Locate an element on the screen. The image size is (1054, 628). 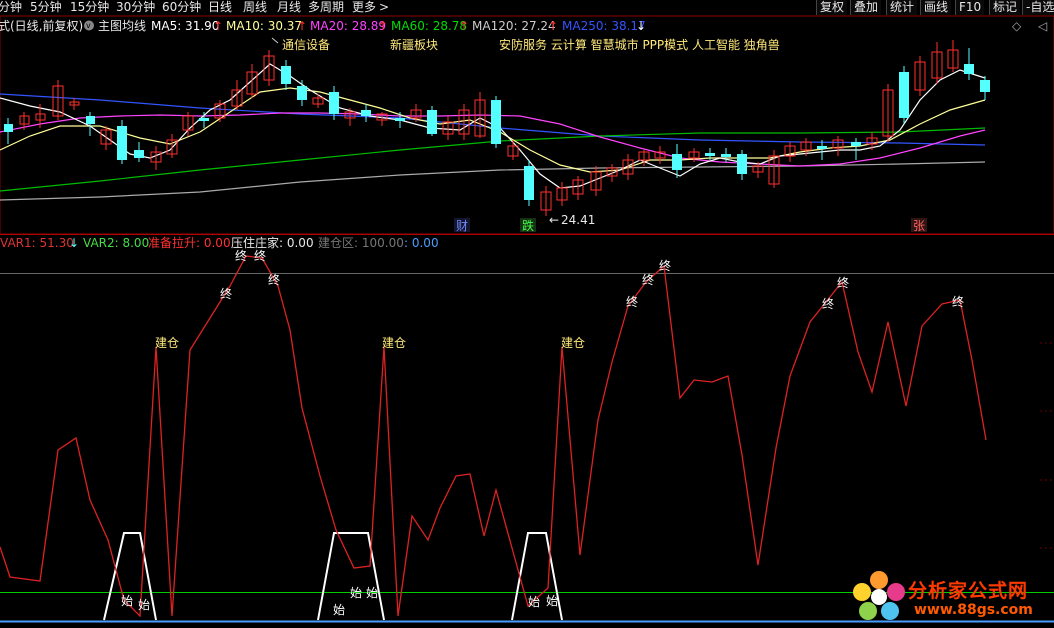
collapse-icon: ◁ is located at coordinates (1042, 26).